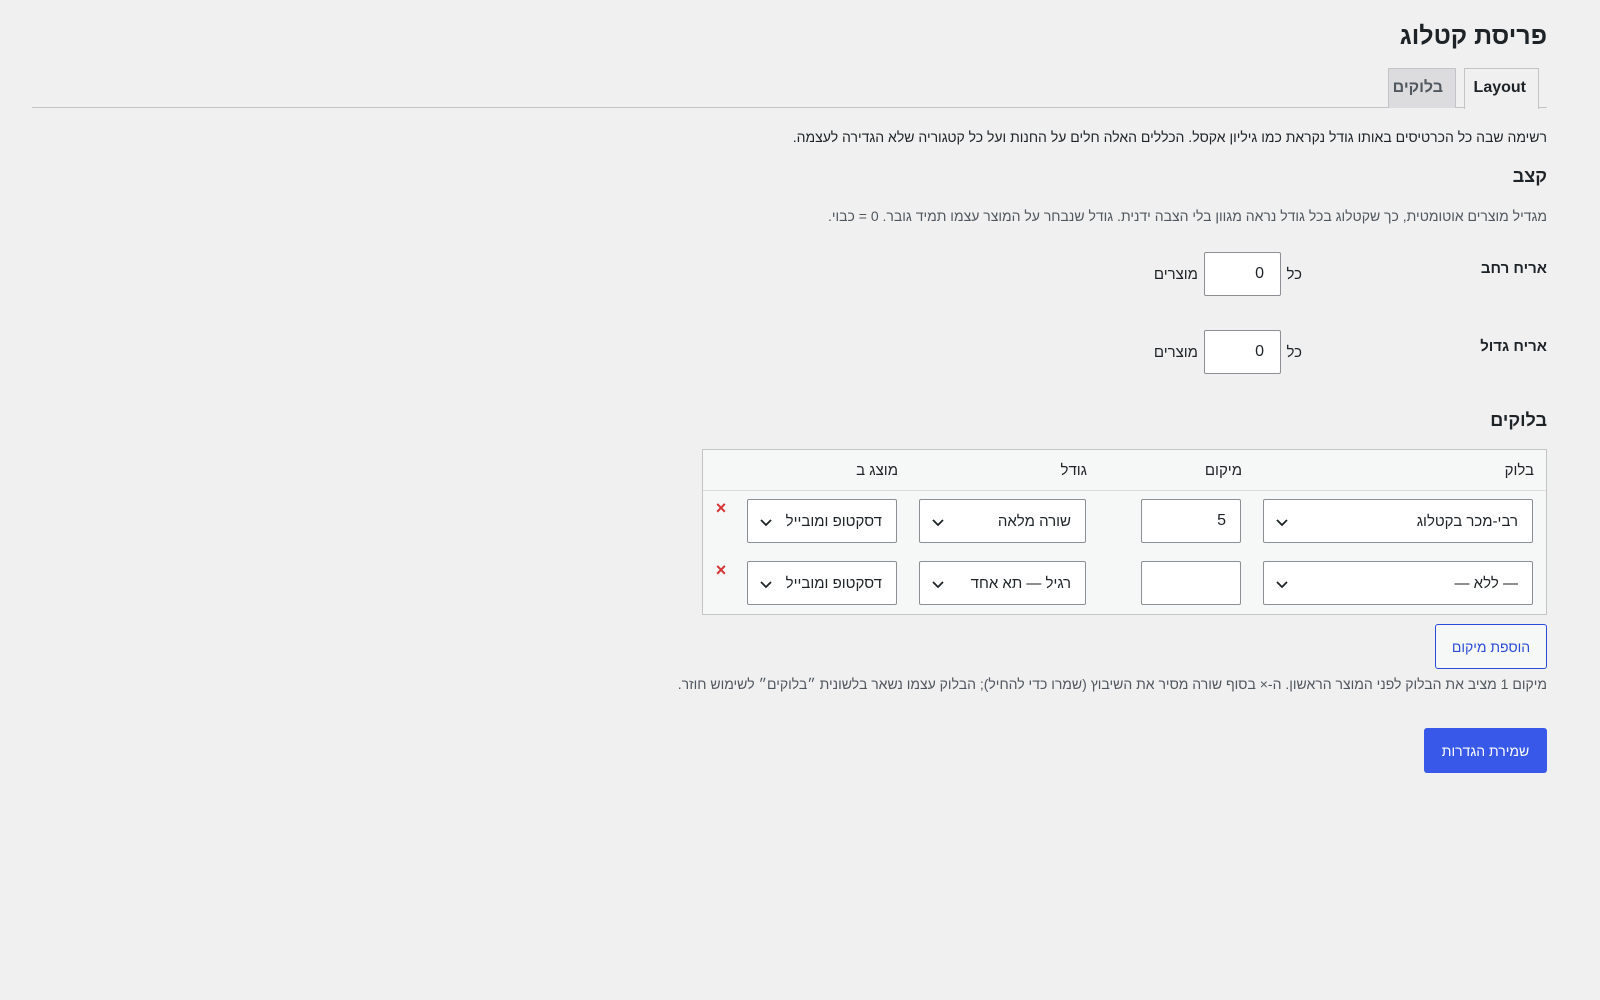 The width and height of the screenshot is (1600, 1000). I want to click on page-title: פריסת קטלוג, so click(1473, 36).